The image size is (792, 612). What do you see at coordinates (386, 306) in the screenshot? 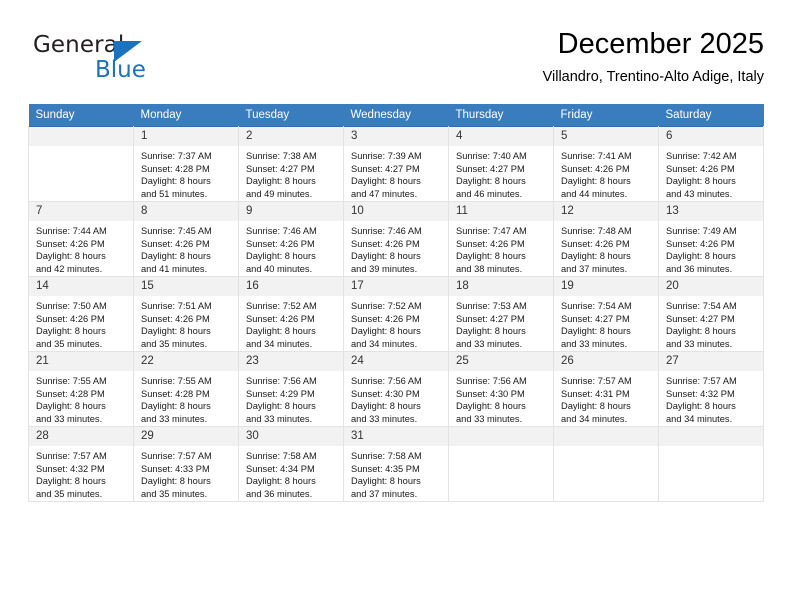
I see `sunrise-text: Sunrise: 7:52 AM` at bounding box center [386, 306].